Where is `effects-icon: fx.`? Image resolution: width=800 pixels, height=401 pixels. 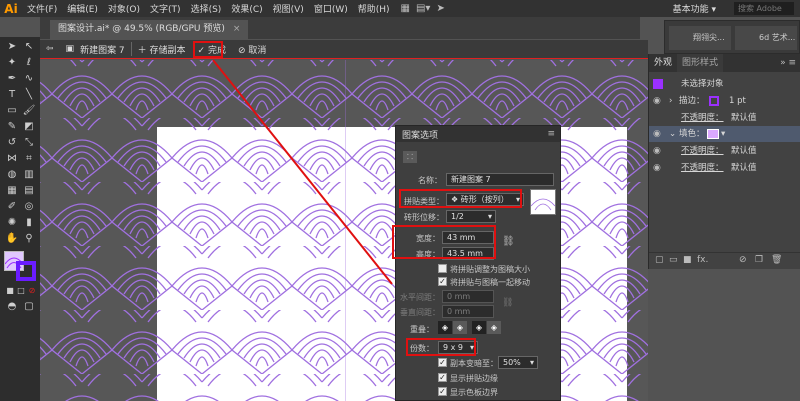 effects-icon: fx. is located at coordinates (702, 260).